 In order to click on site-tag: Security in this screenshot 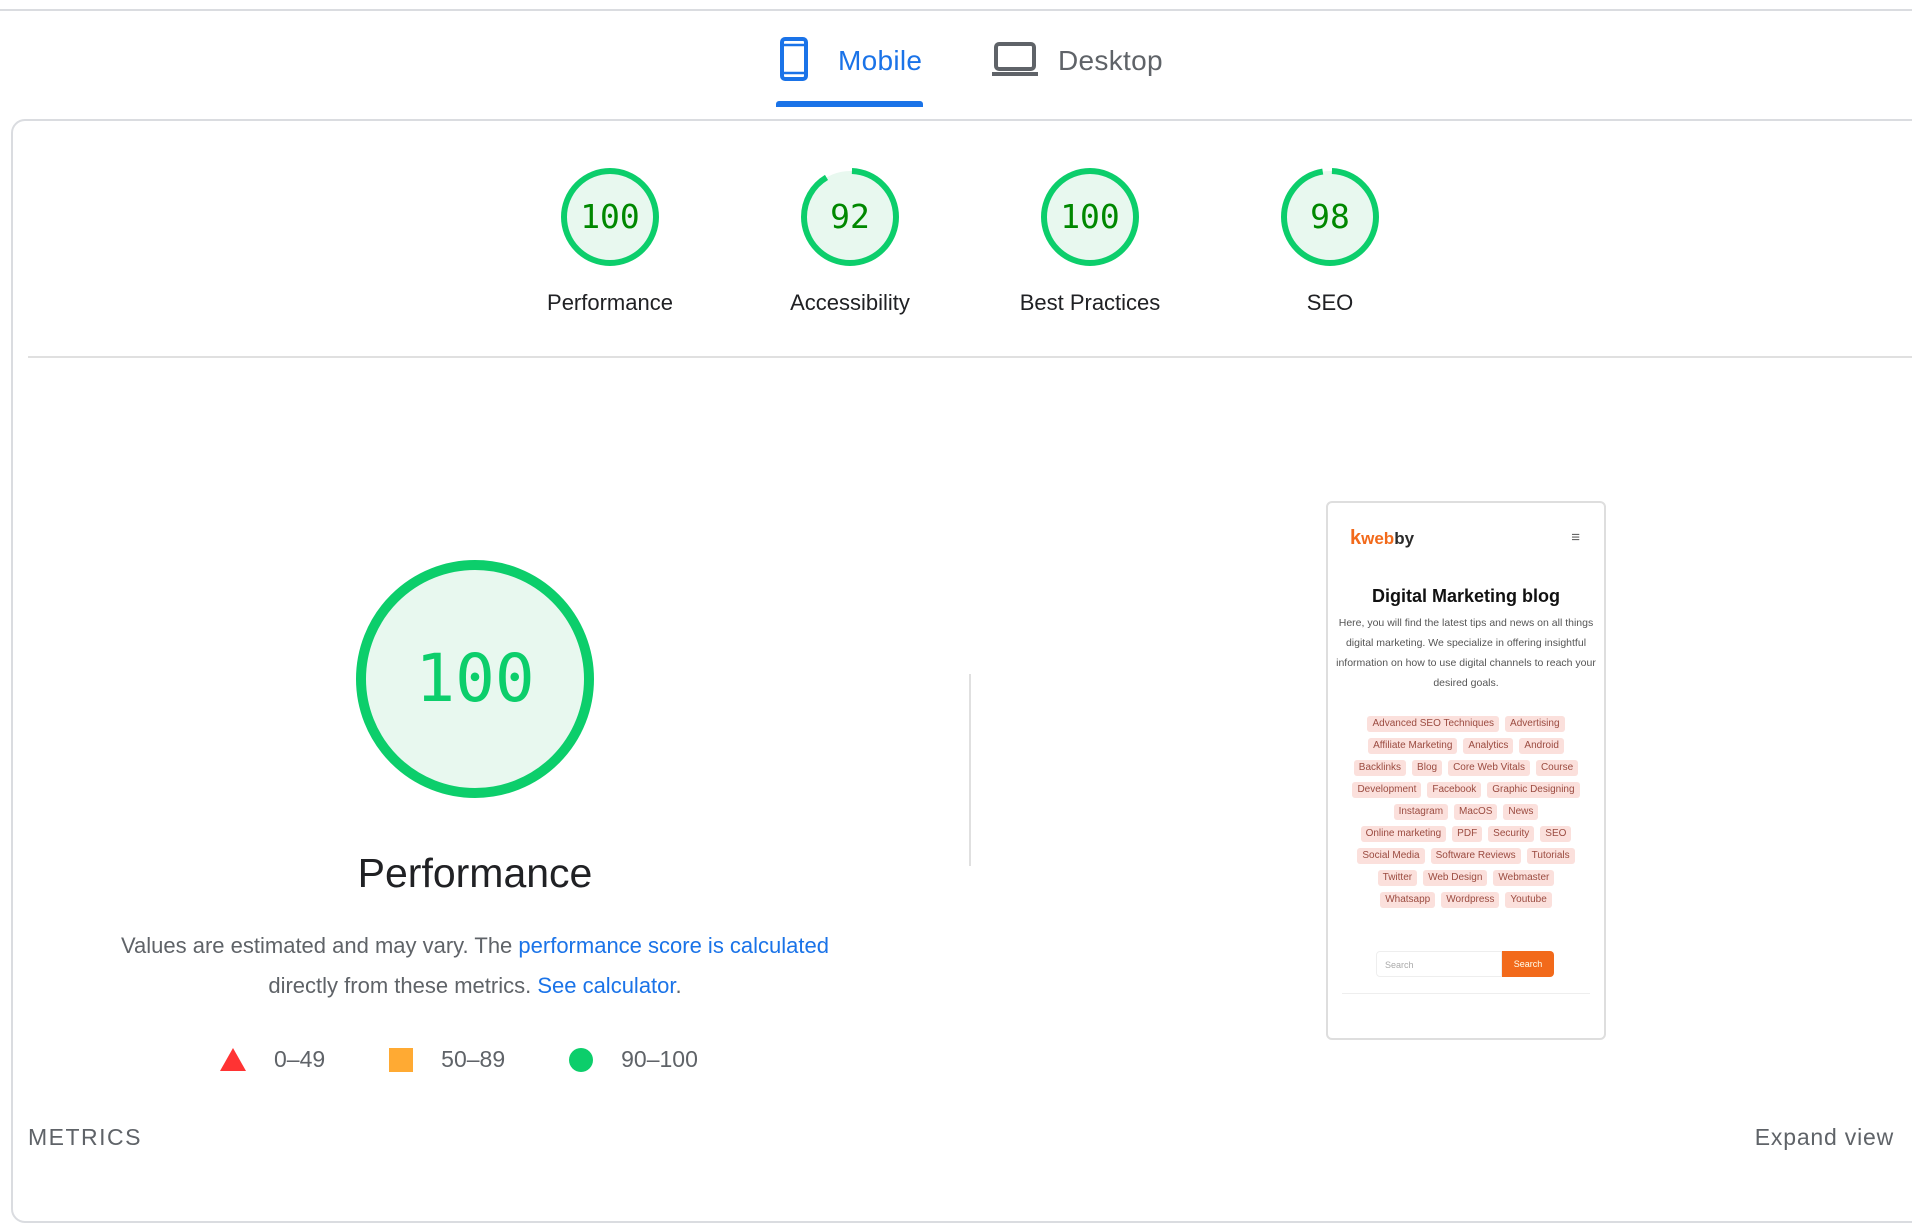, I will do `click(1511, 834)`.